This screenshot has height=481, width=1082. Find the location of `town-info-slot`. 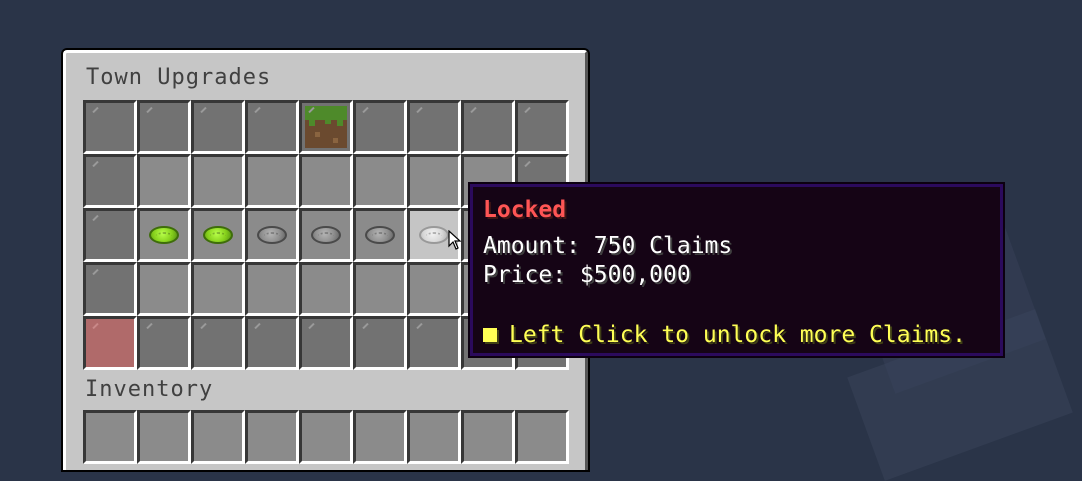

town-info-slot is located at coordinates (326, 127).